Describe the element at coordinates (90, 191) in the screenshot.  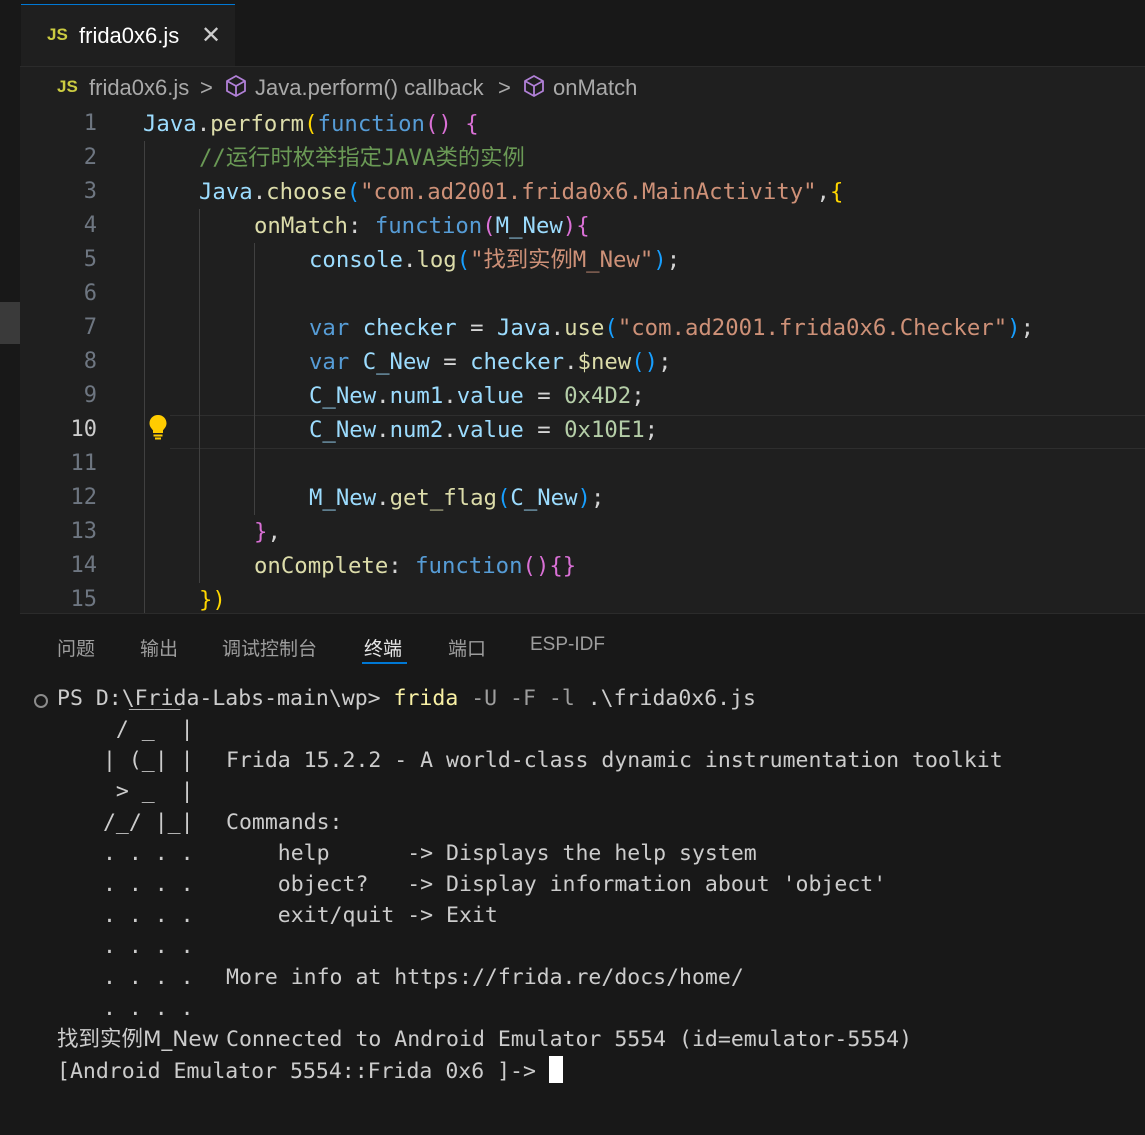
I see `line-number: 3` at that location.